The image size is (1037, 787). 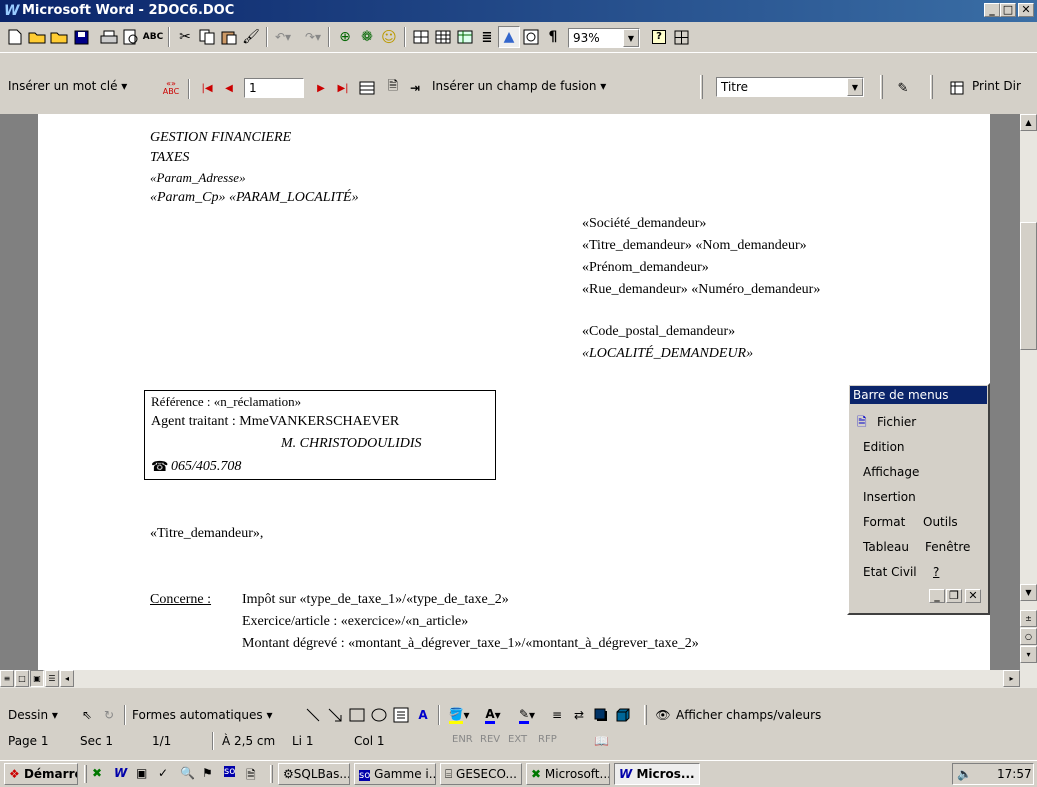 I want to click on quicklaunch-icon-6: ⚑, so click(x=207, y=773).